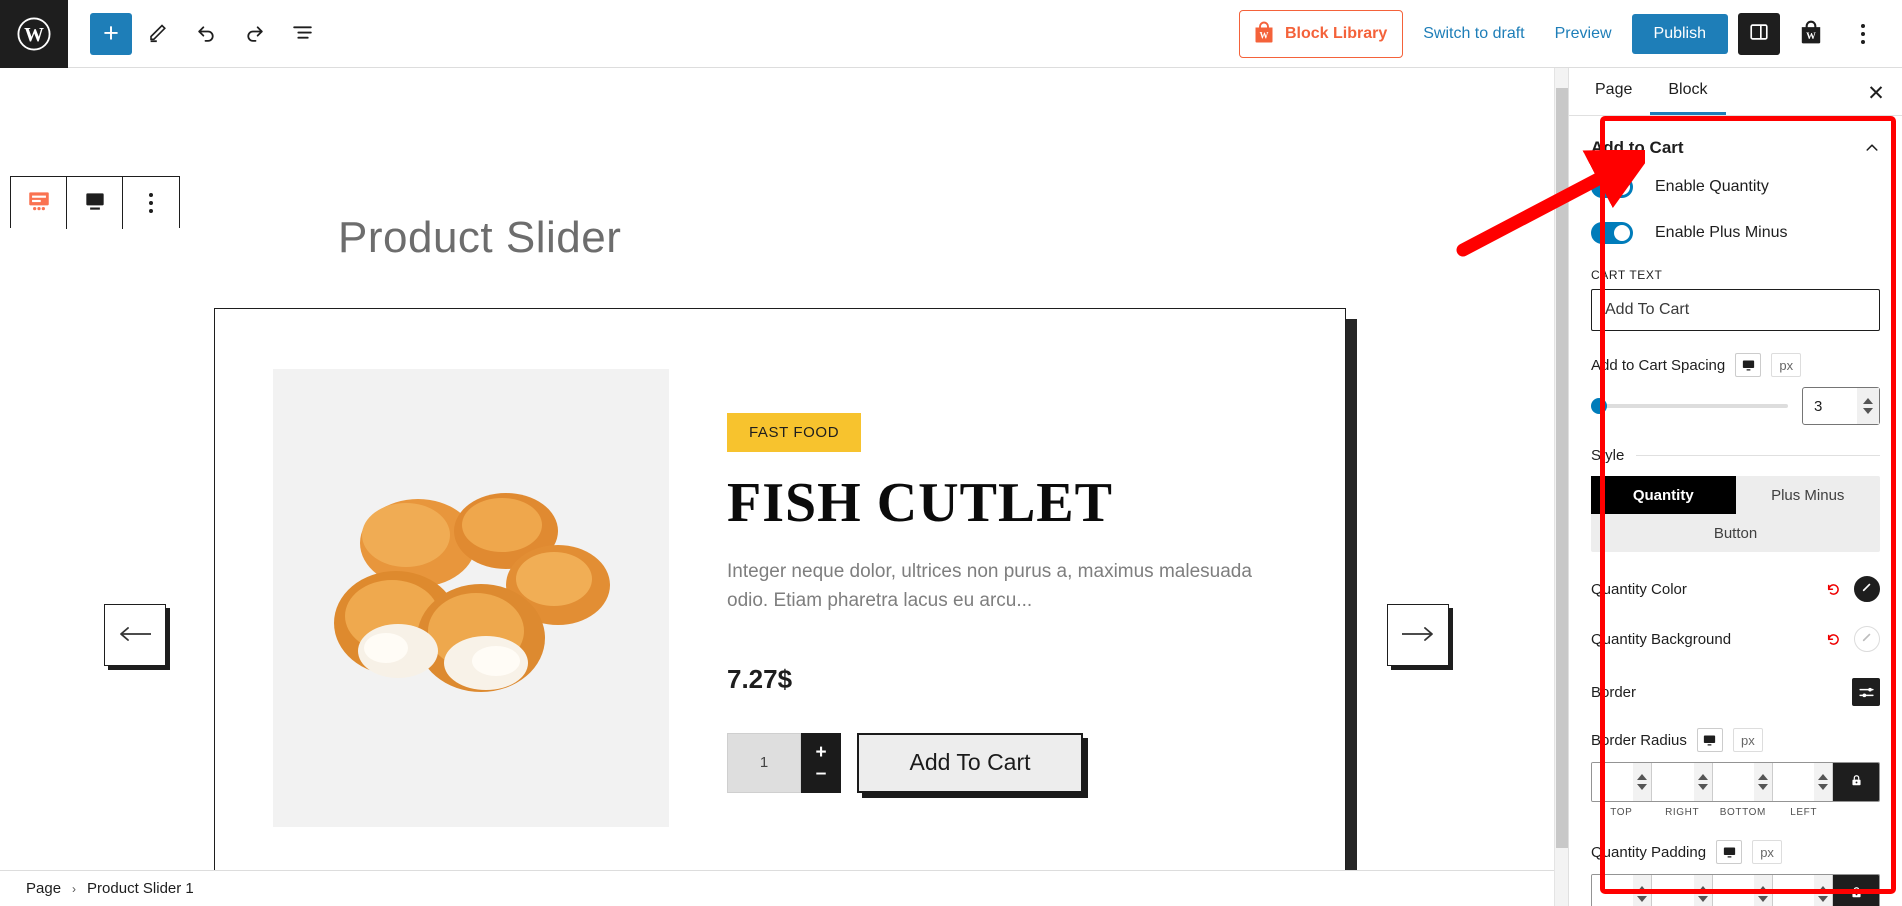 Image resolution: width=1902 pixels, height=906 pixels. I want to click on quantity-padding-left-input, so click(1802, 890).